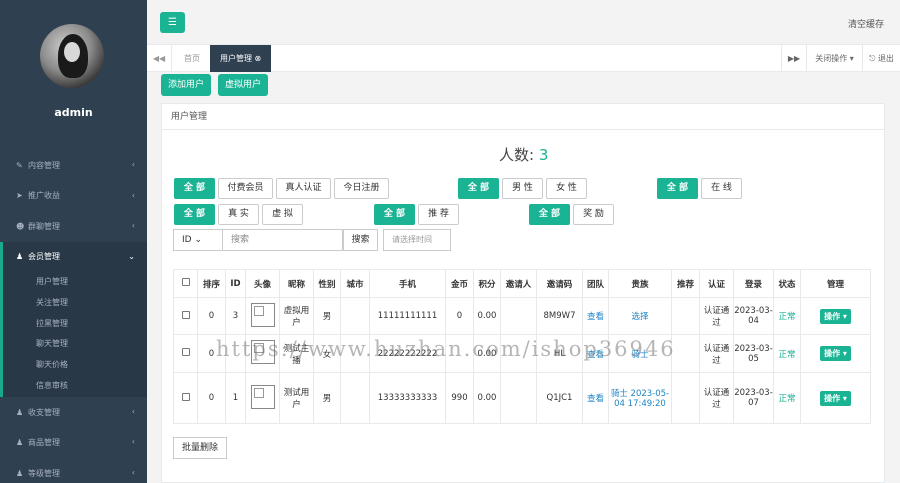  What do you see at coordinates (75, 365) in the screenshot?
I see `submenu-chat-price: 聊天价格` at bounding box center [75, 365].